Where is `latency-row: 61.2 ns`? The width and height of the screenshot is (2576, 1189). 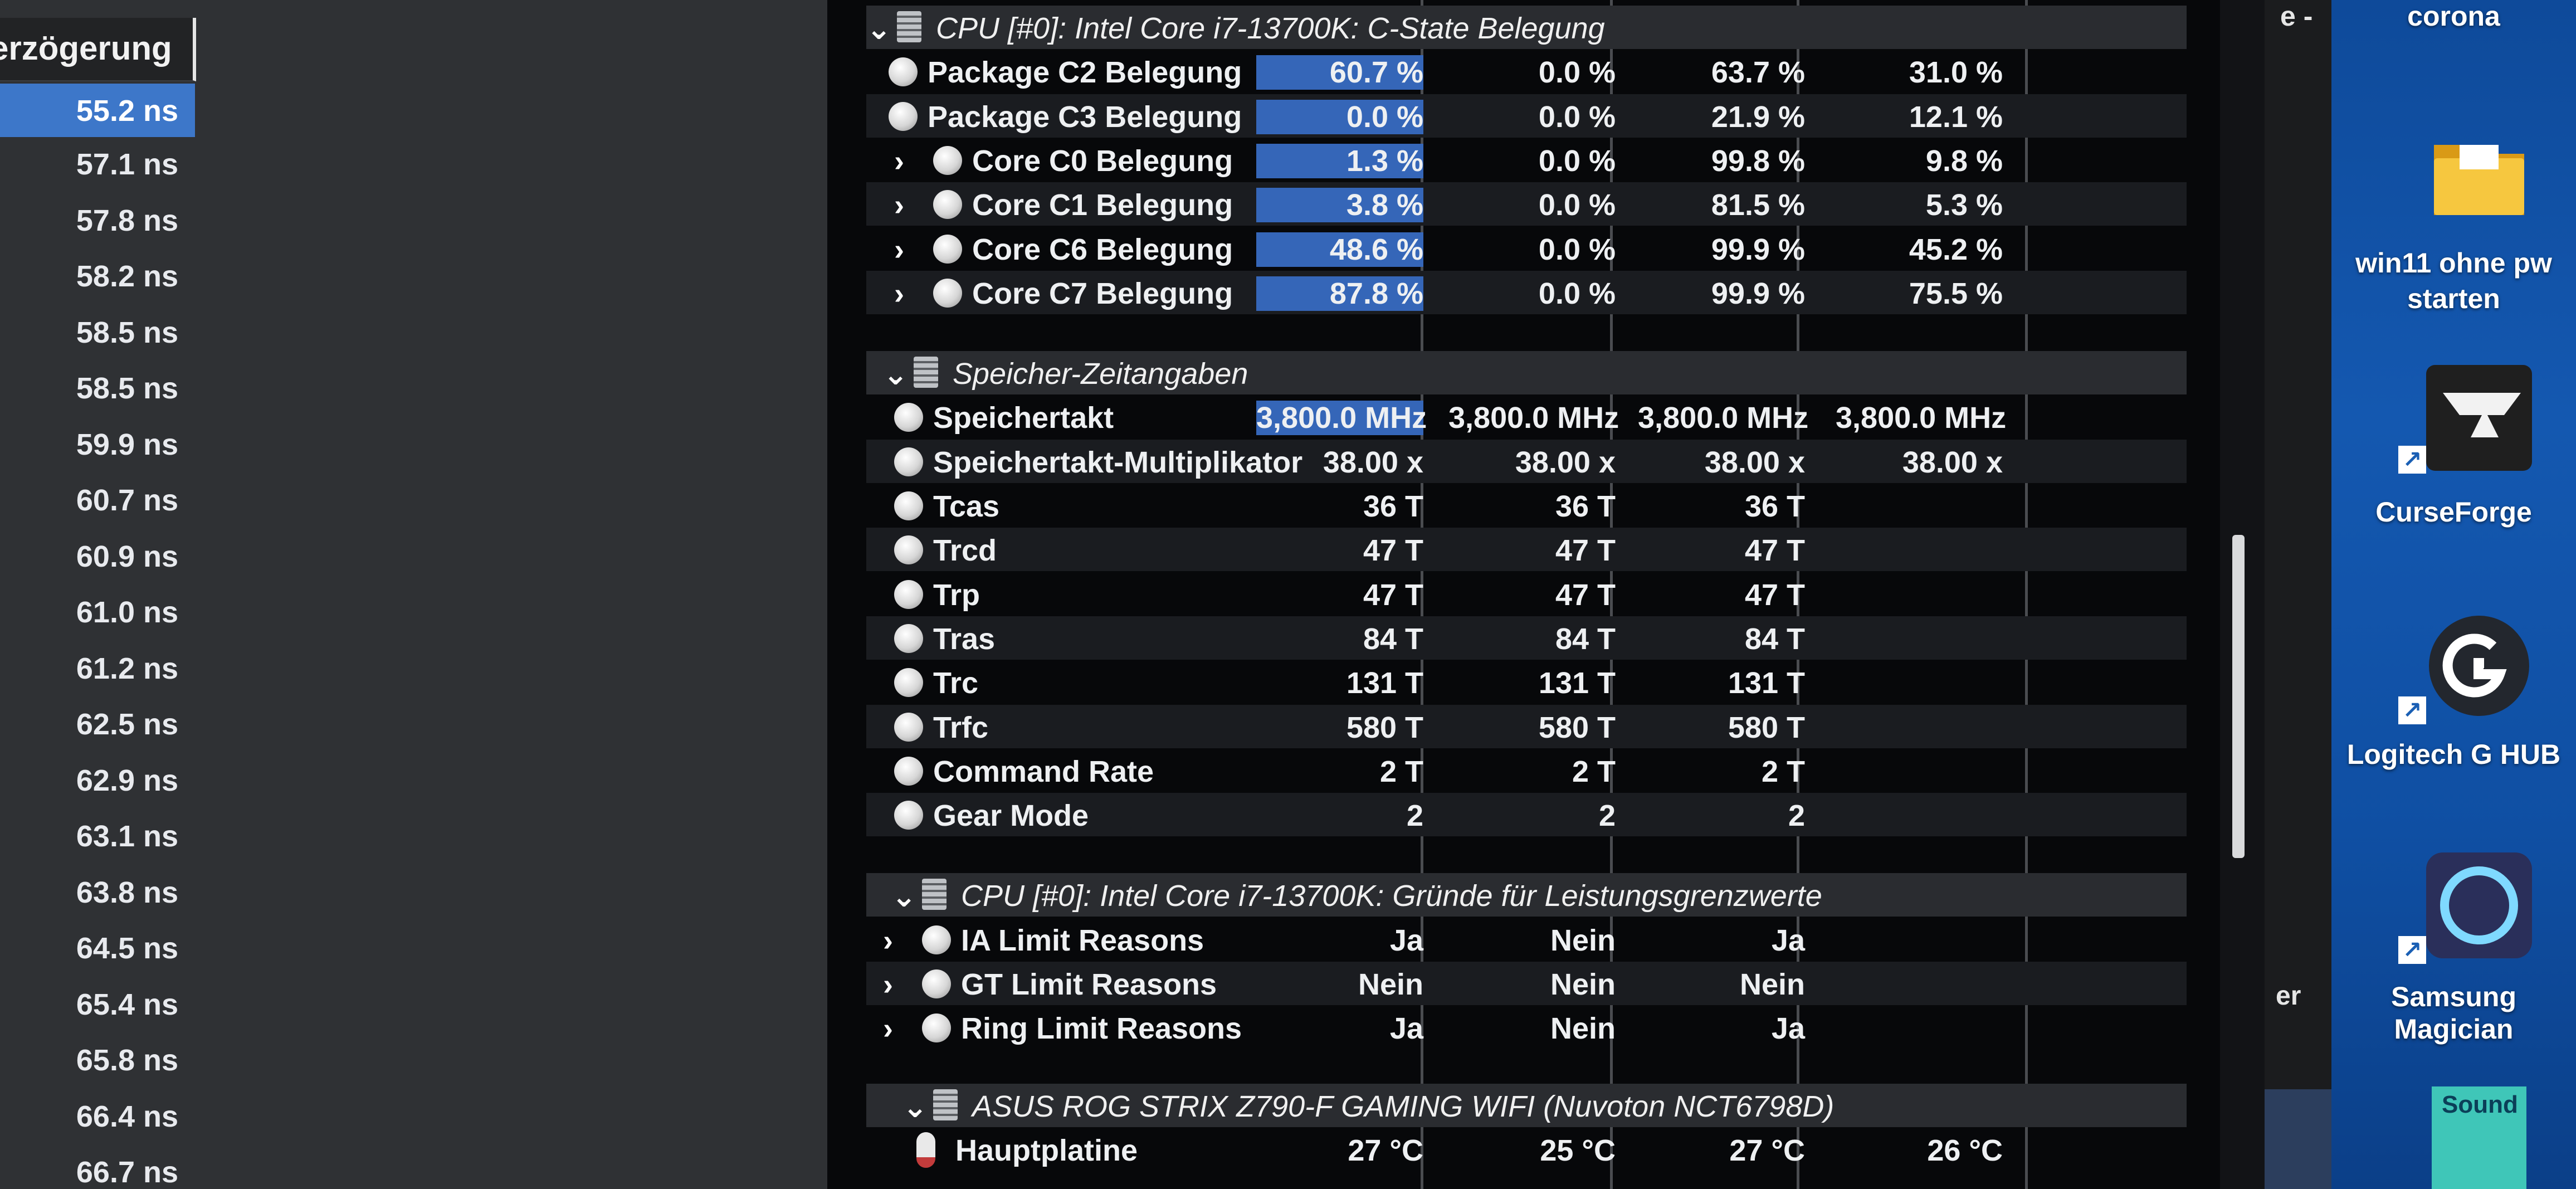
latency-row: 61.2 ns is located at coordinates (97, 669).